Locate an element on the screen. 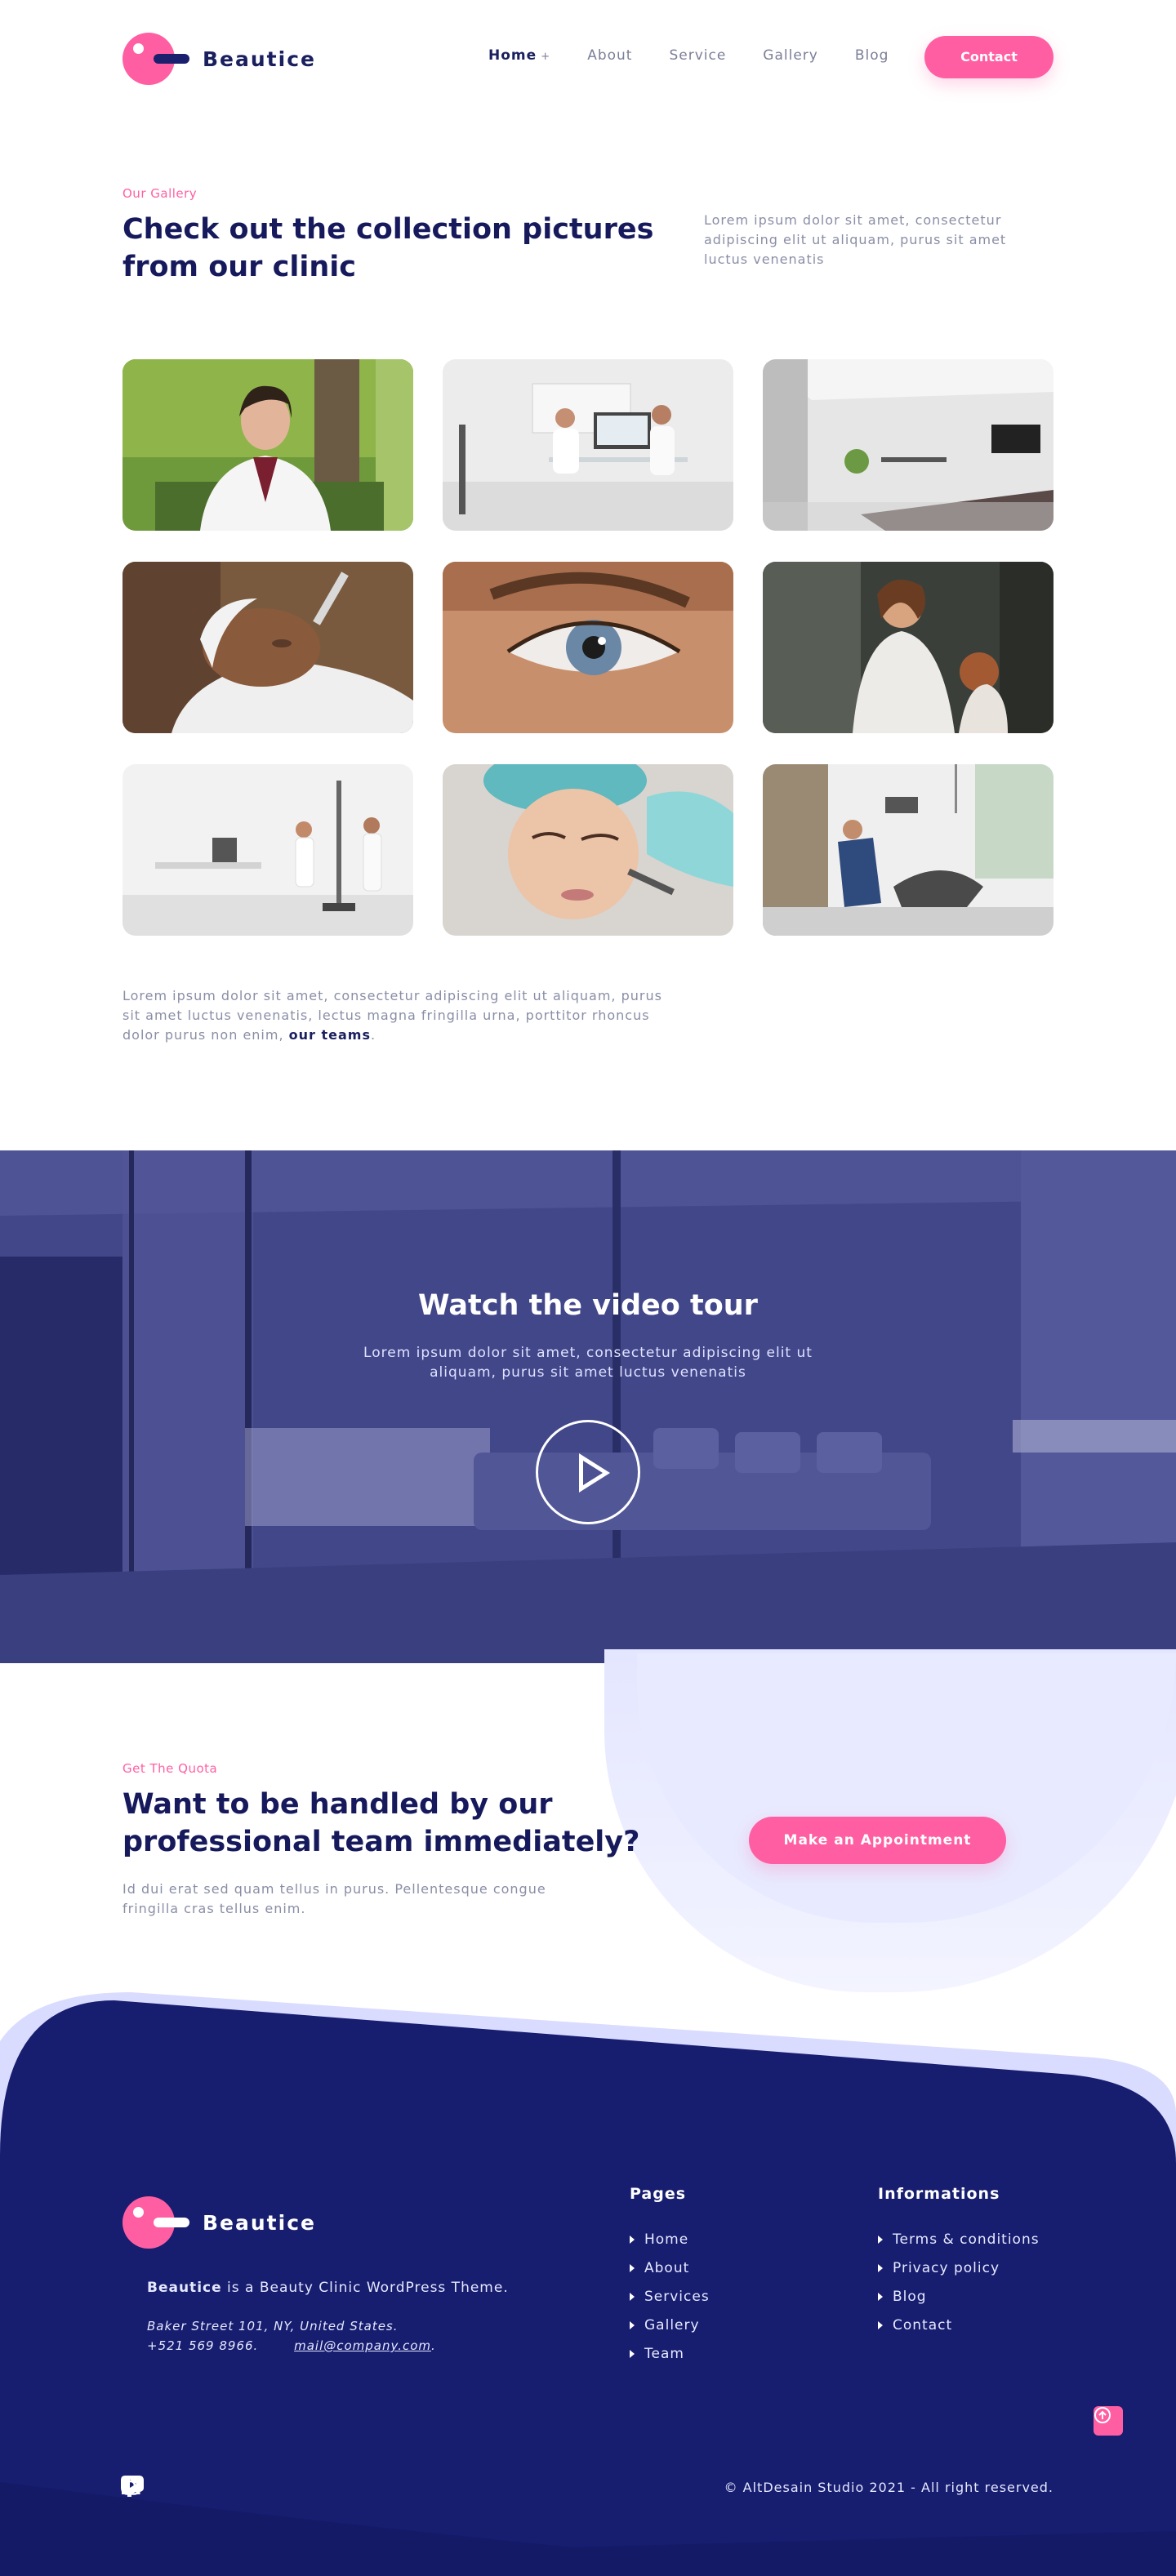 The image size is (1176, 2576). footer-link-gallery: Gallery is located at coordinates (670, 2325).